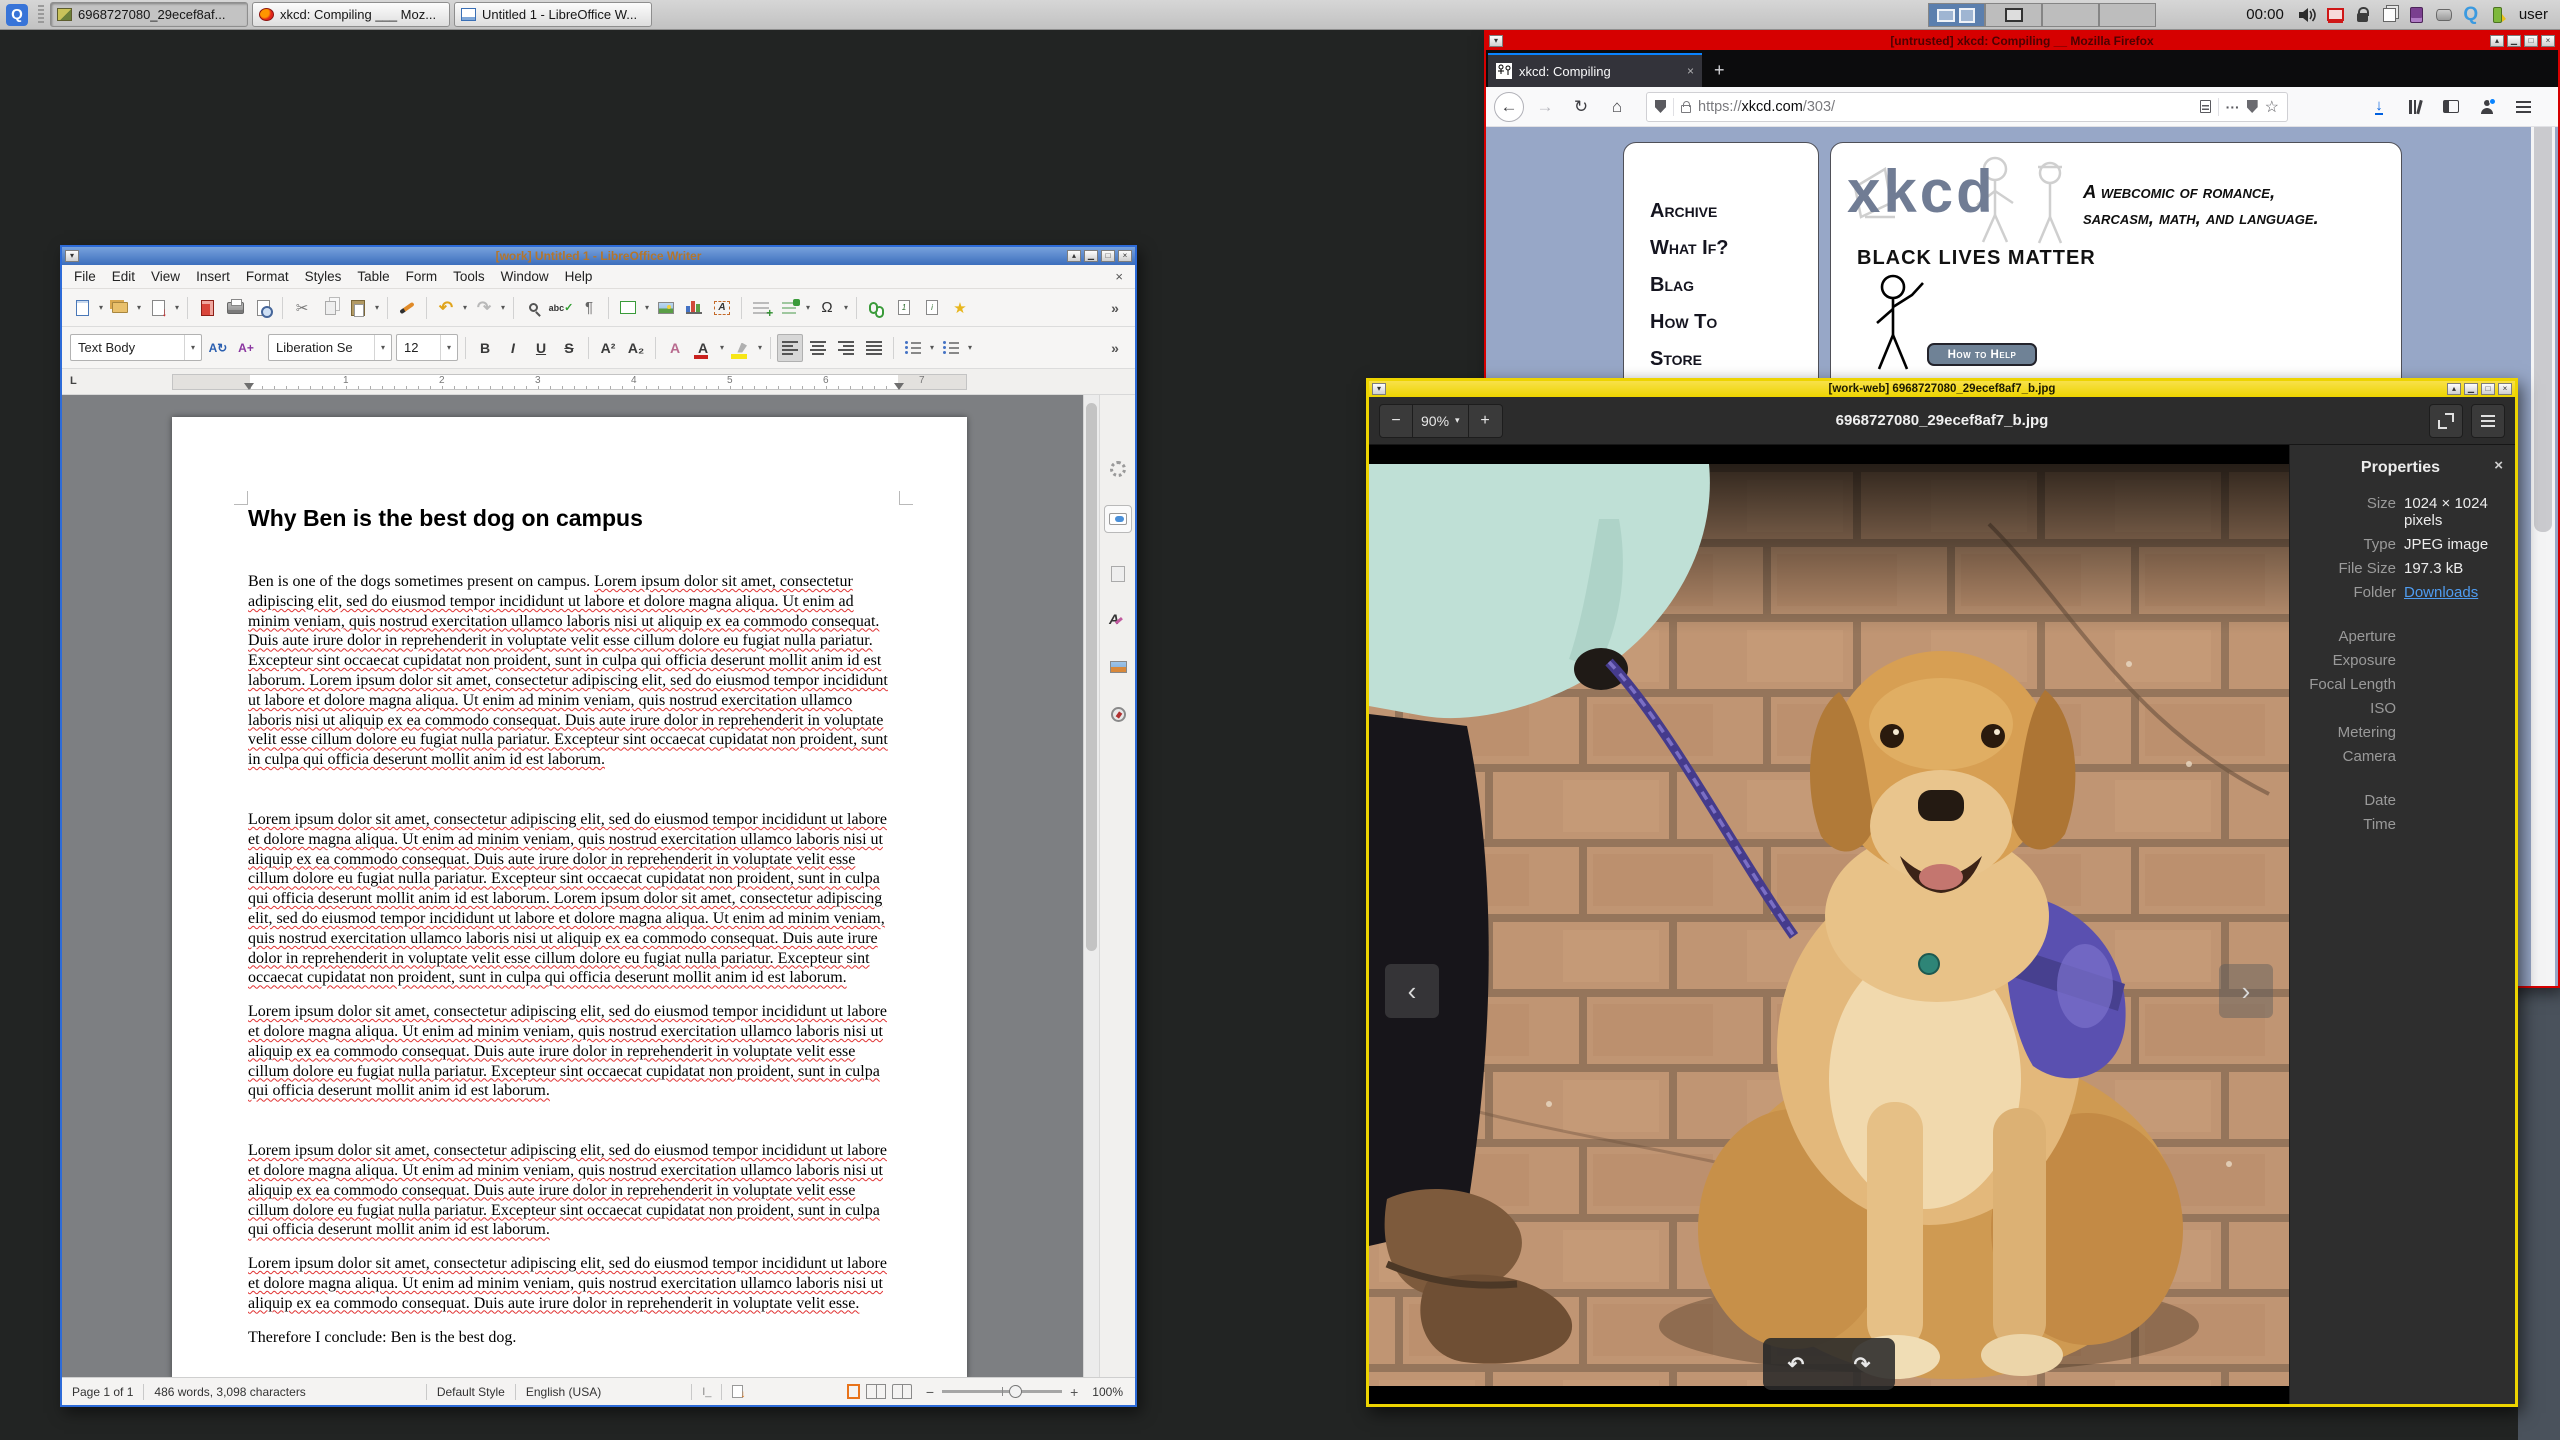 This screenshot has width=2560, height=1440. Describe the element at coordinates (139, 307) in the screenshot. I see `open-dropdown-icon: ▾` at that location.